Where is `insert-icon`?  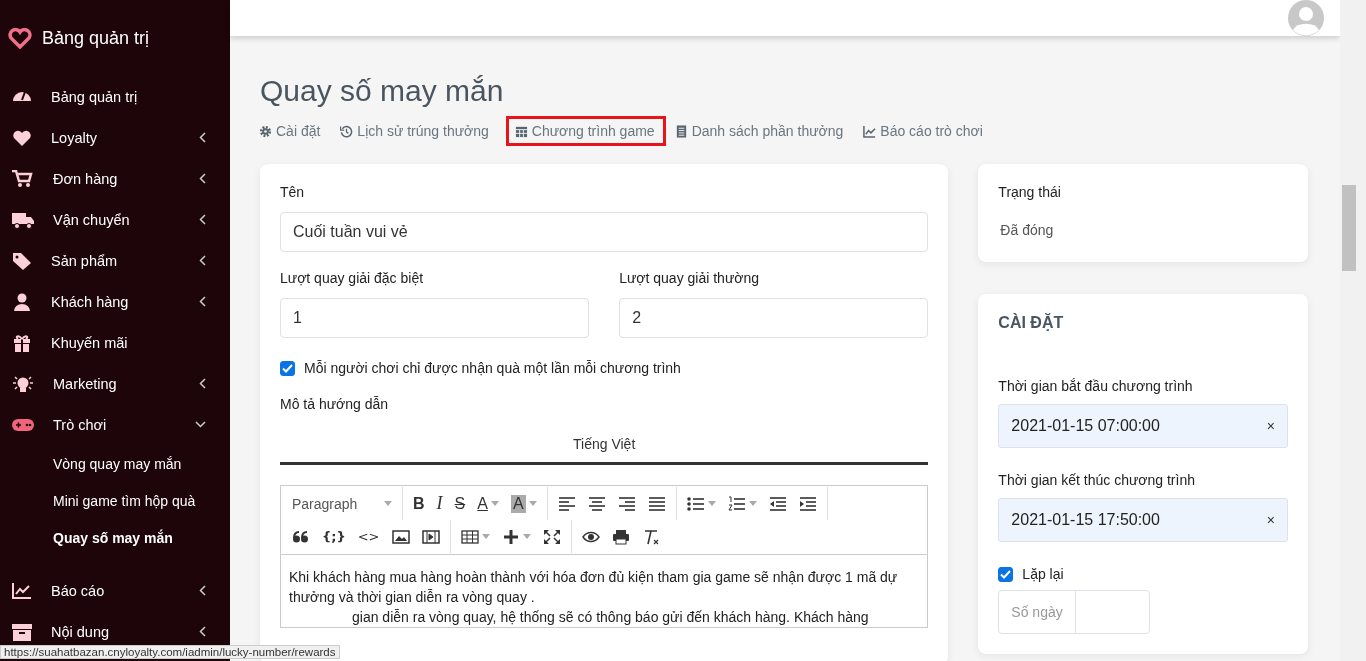 insert-icon is located at coordinates (510, 536).